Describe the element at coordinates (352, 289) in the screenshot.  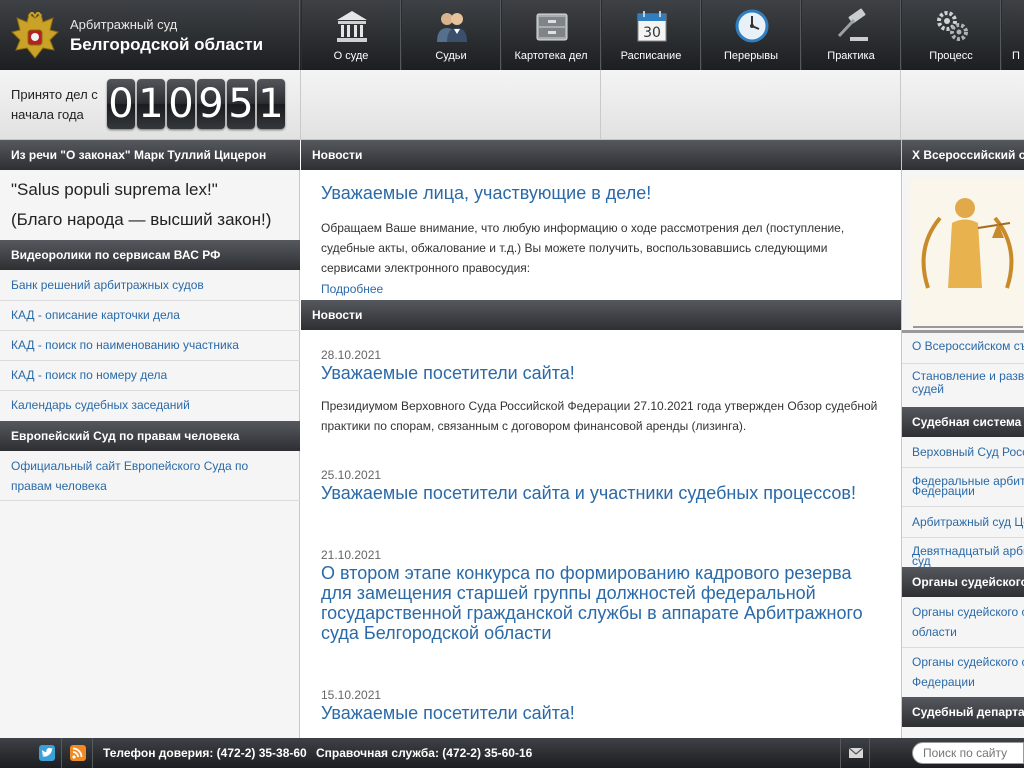
I see `read-more-link: Подробнее` at that location.